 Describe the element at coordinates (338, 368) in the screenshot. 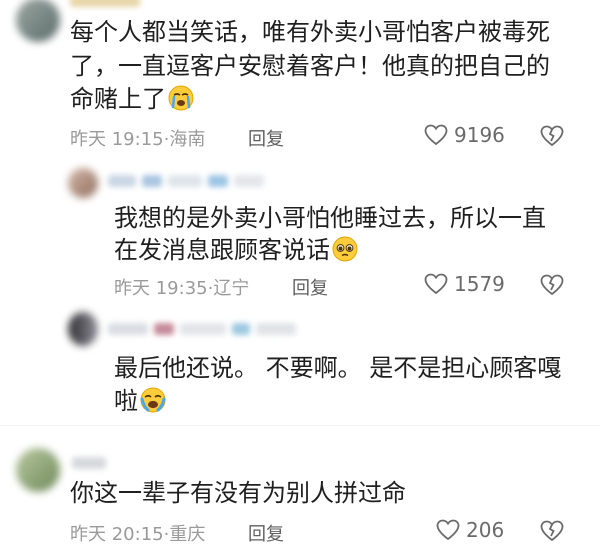

I see `comment-text-line: 最后他还说。 不要啊。 是不是担心顾客嘎` at that location.